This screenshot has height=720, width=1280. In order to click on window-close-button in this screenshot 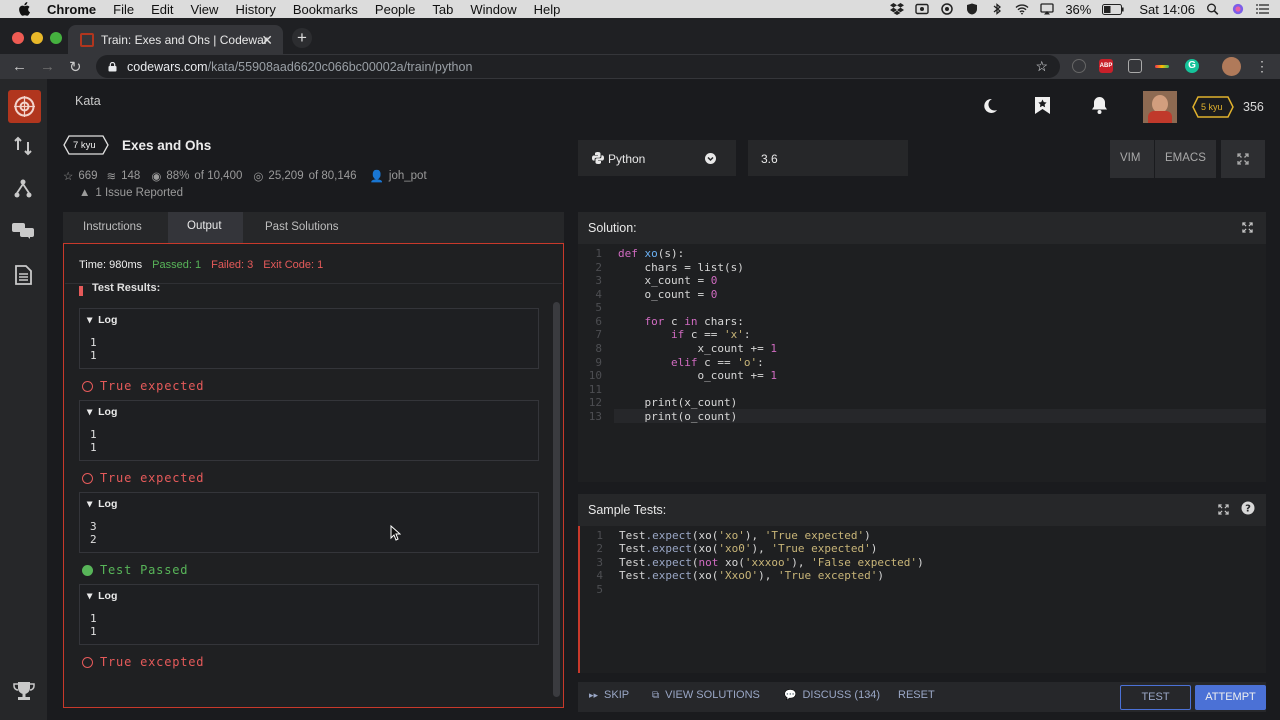, I will do `click(18, 38)`.